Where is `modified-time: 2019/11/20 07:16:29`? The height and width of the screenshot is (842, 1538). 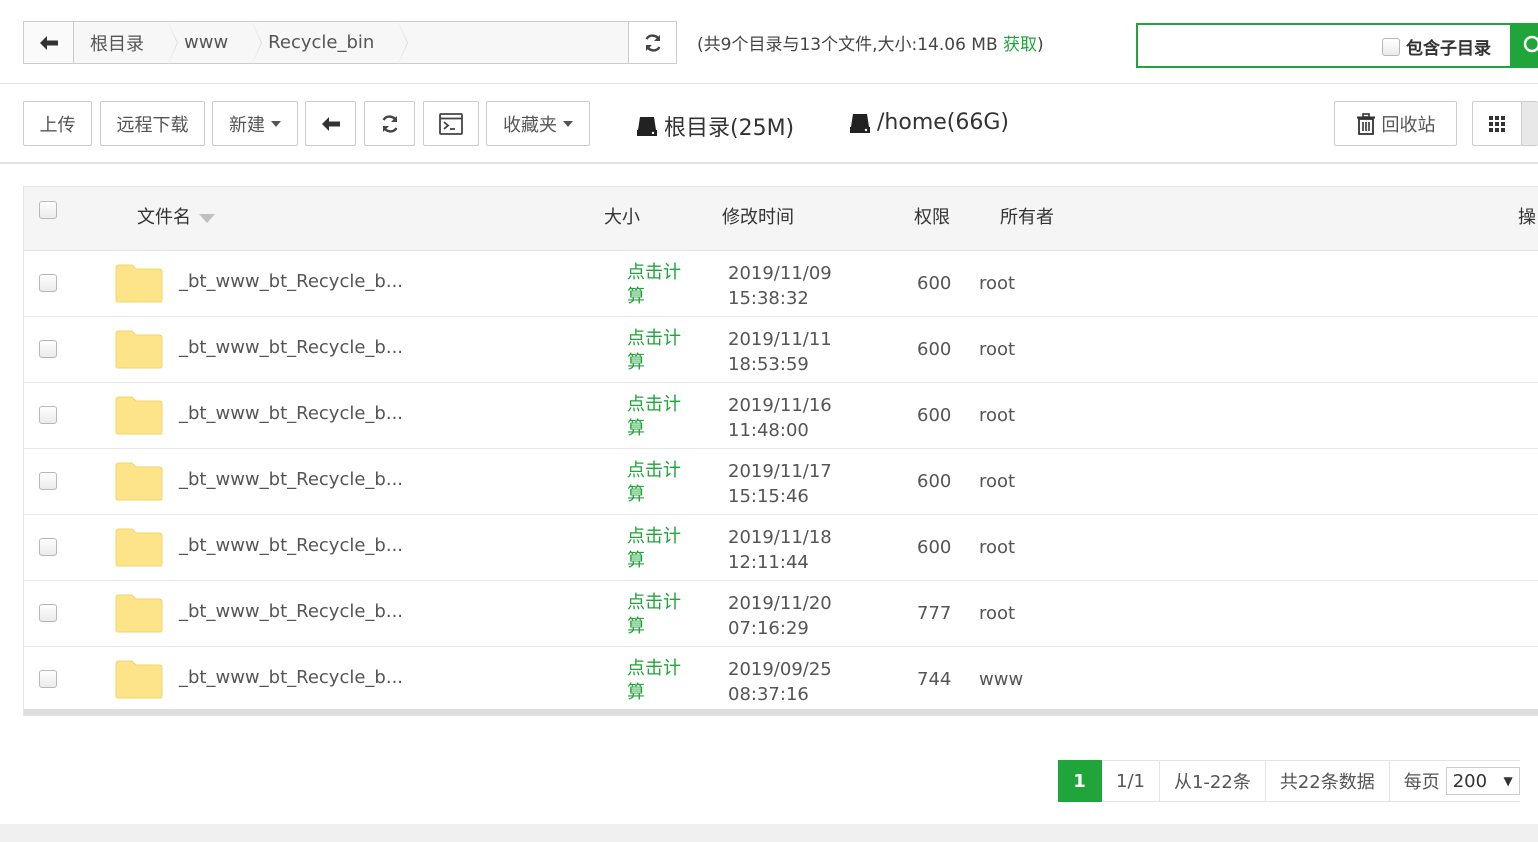
modified-time: 2019/11/20 07:16:29 is located at coordinates (780, 616).